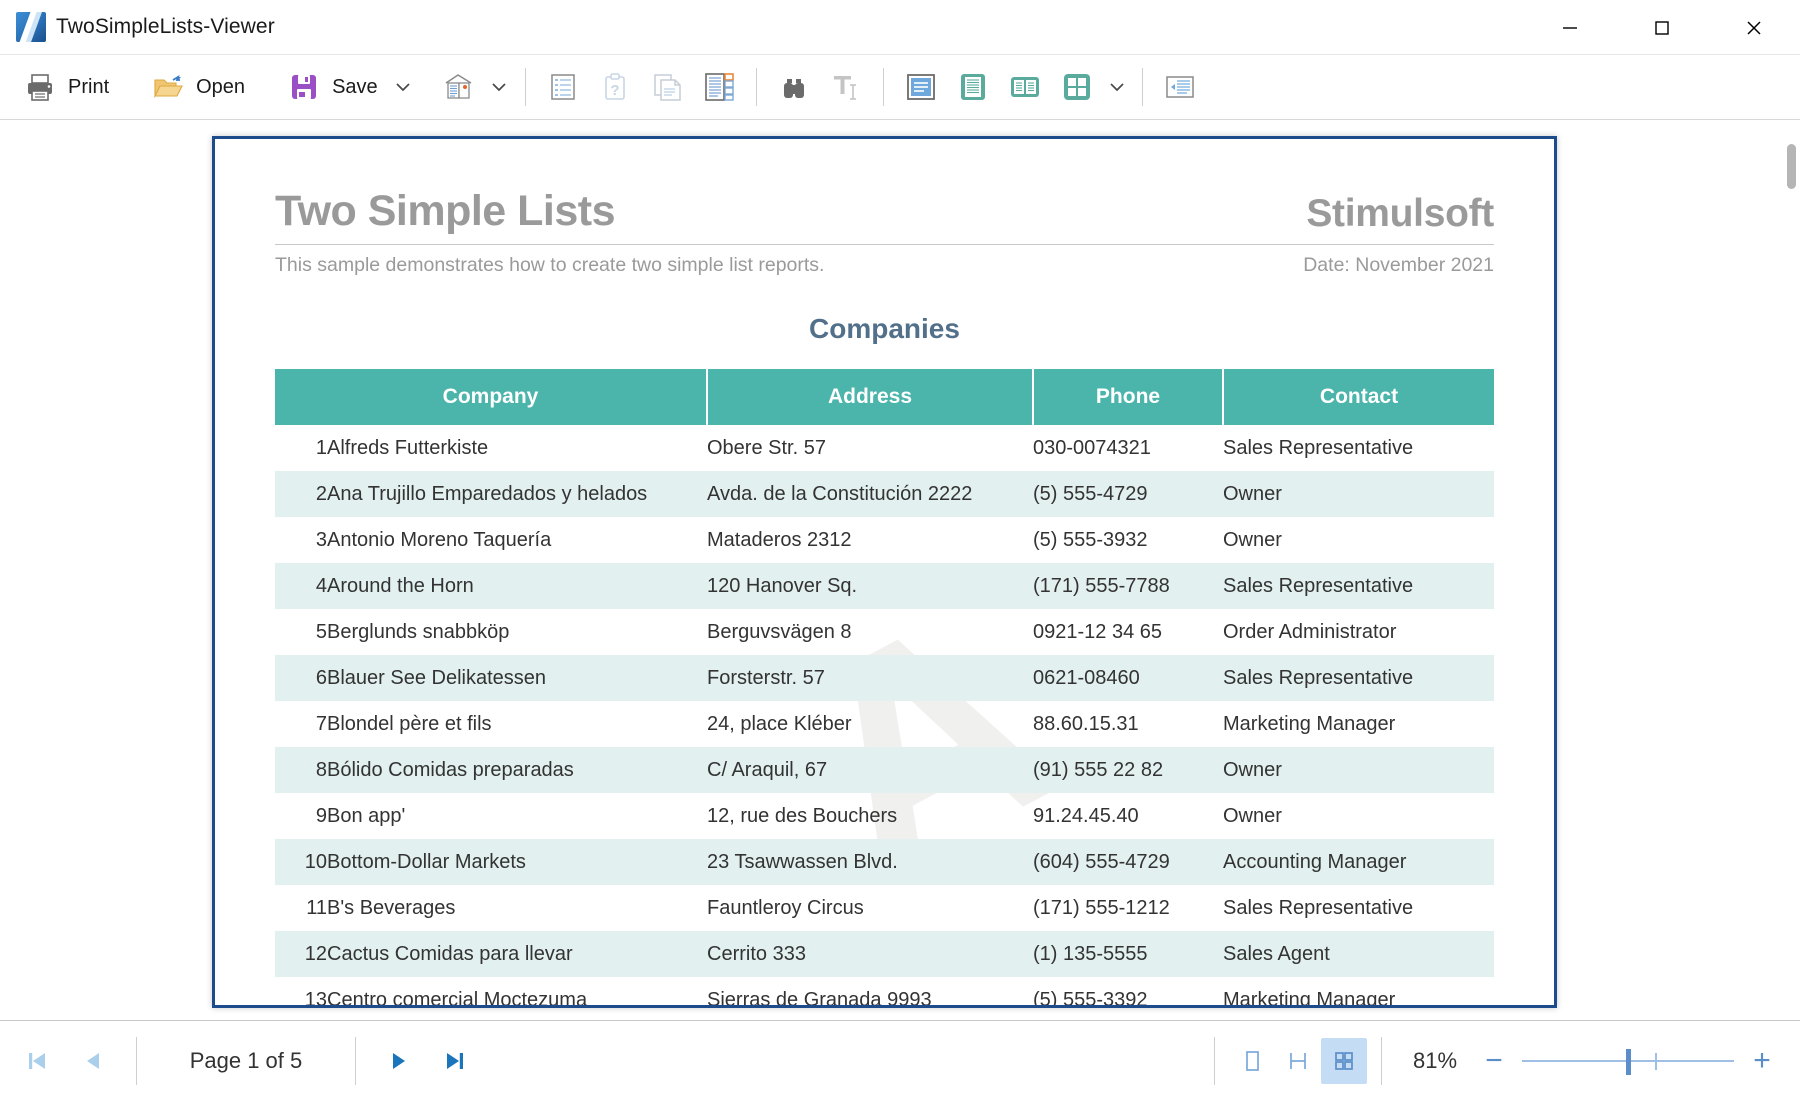 The image size is (1800, 1100). Describe the element at coordinates (301, 586) in the screenshot. I see `cell-row-number: 4` at that location.